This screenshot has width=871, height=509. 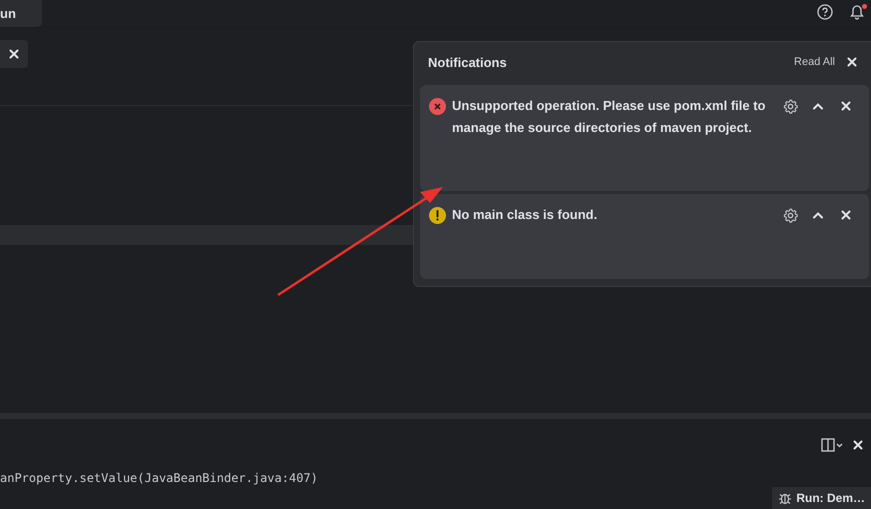 What do you see at coordinates (609, 117) in the screenshot?
I see `notification-message: Unsupported operation. Please use pom.xml file to manage the source directories of maven project.` at bounding box center [609, 117].